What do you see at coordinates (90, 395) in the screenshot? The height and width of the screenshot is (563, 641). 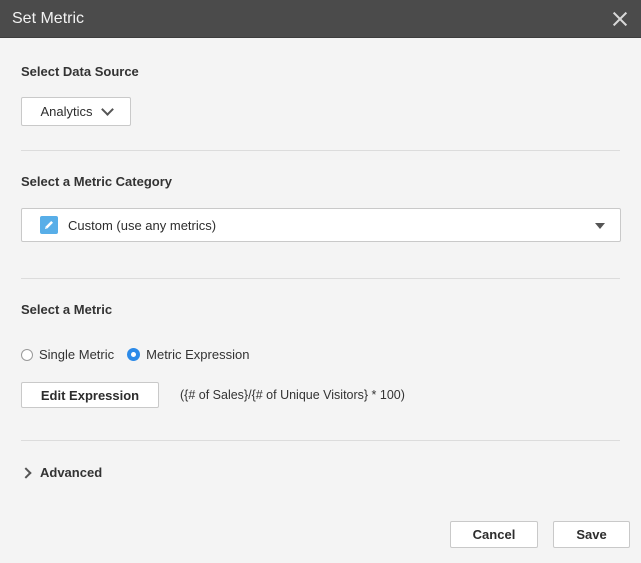 I see `edit-expression-button: Edit Expression` at bounding box center [90, 395].